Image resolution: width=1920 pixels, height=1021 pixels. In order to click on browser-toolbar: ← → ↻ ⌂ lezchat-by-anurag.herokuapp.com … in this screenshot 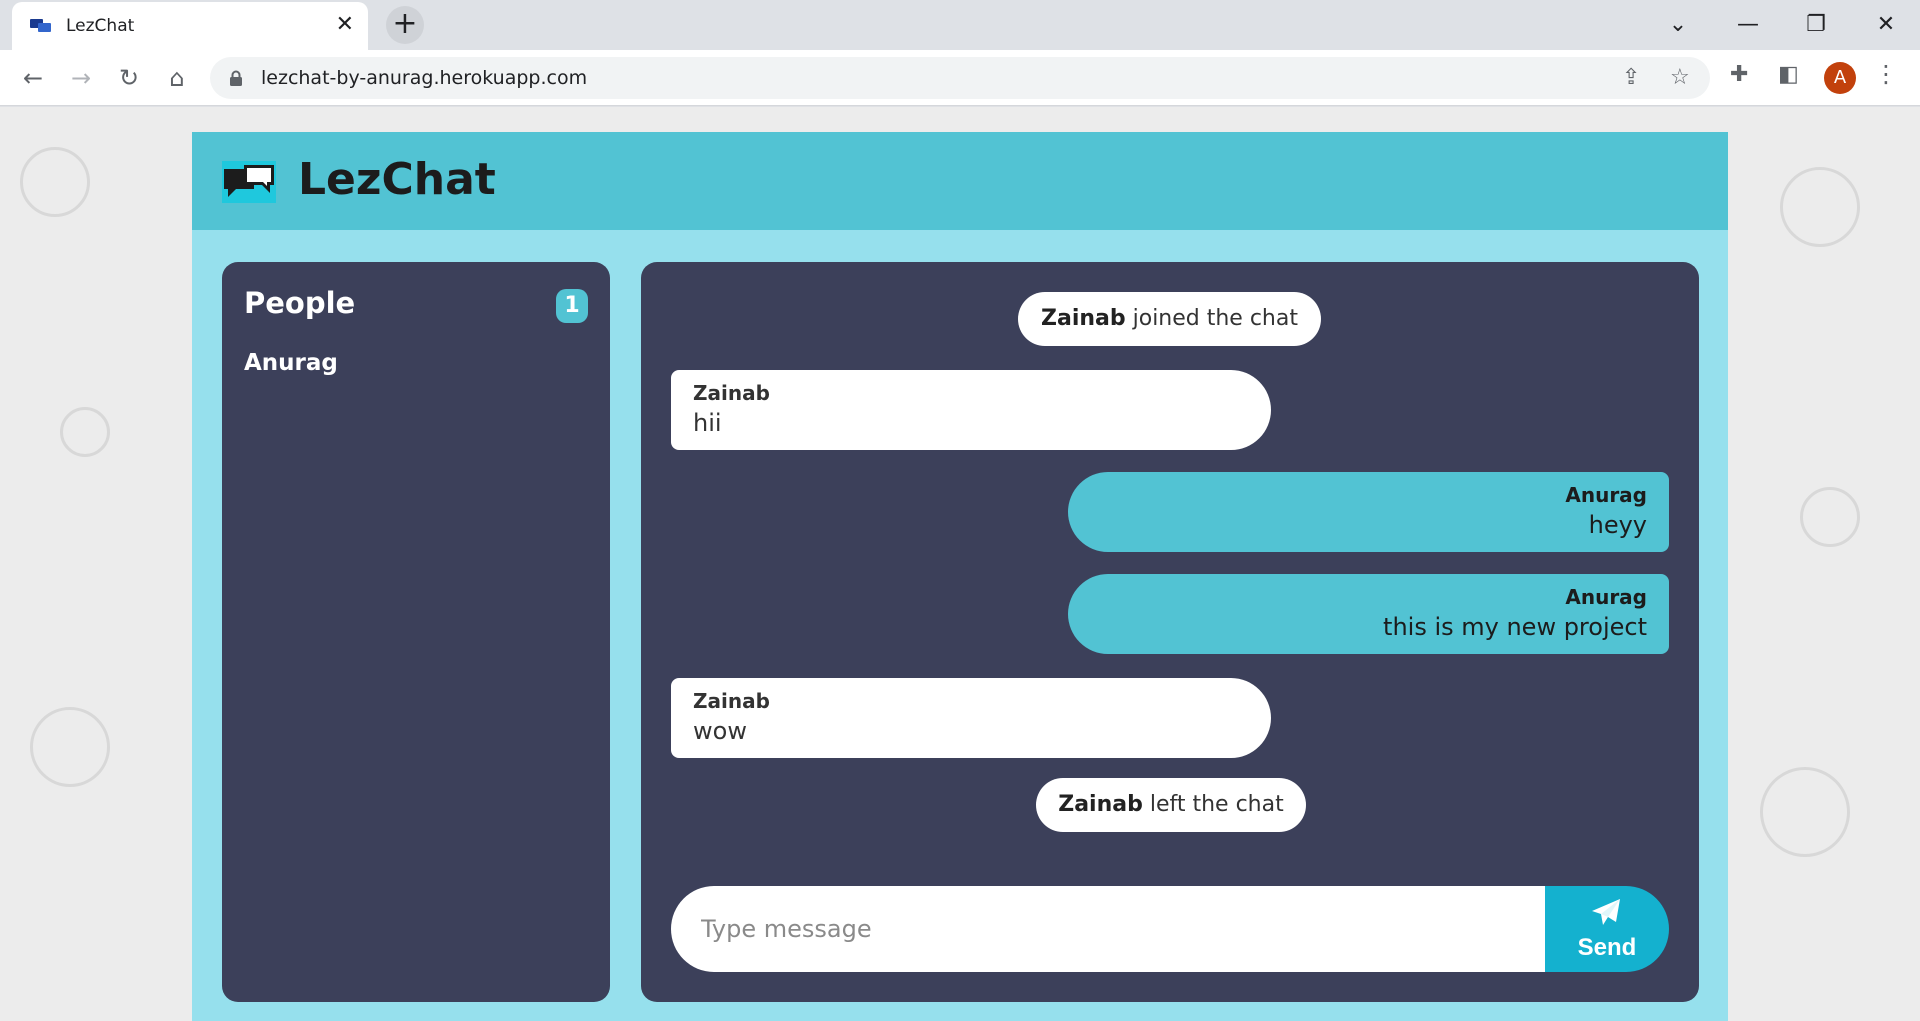, I will do `click(960, 78)`.